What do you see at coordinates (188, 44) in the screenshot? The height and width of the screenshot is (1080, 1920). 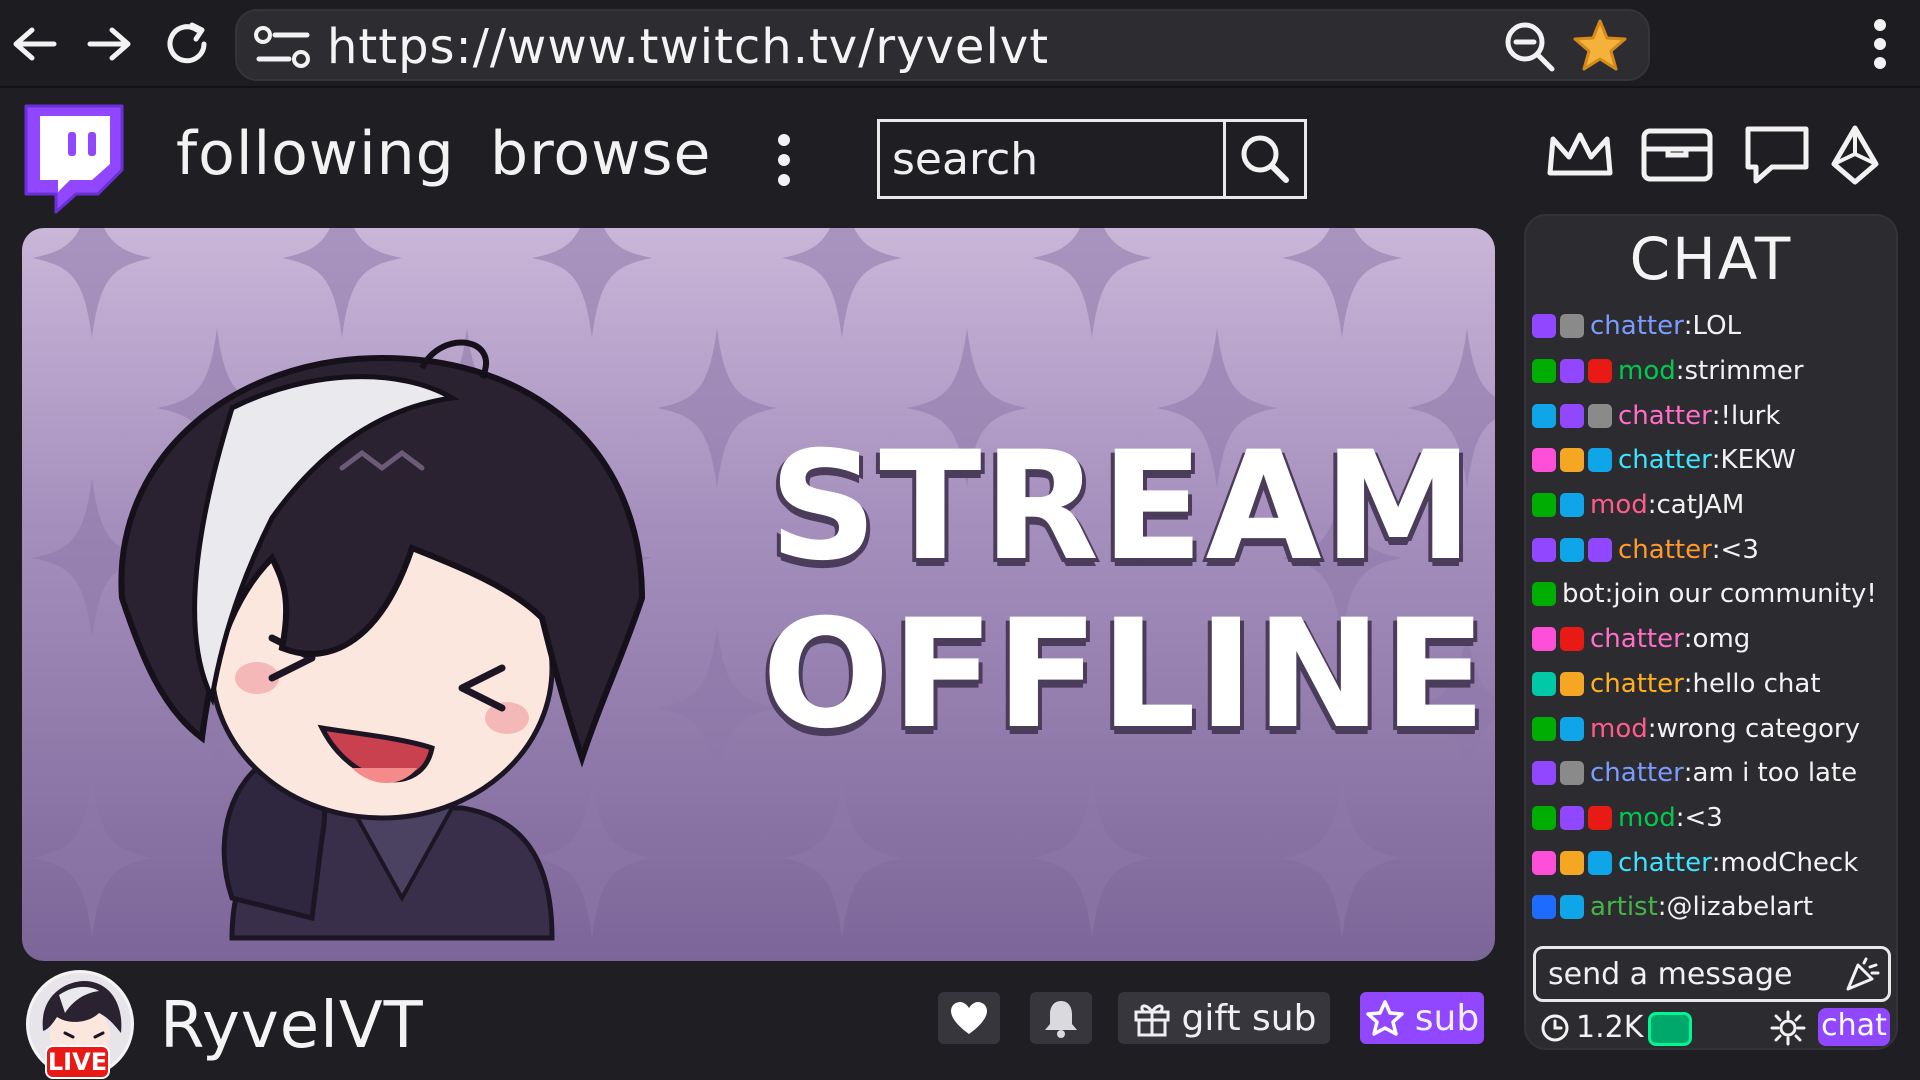 I see `reload-icon` at bounding box center [188, 44].